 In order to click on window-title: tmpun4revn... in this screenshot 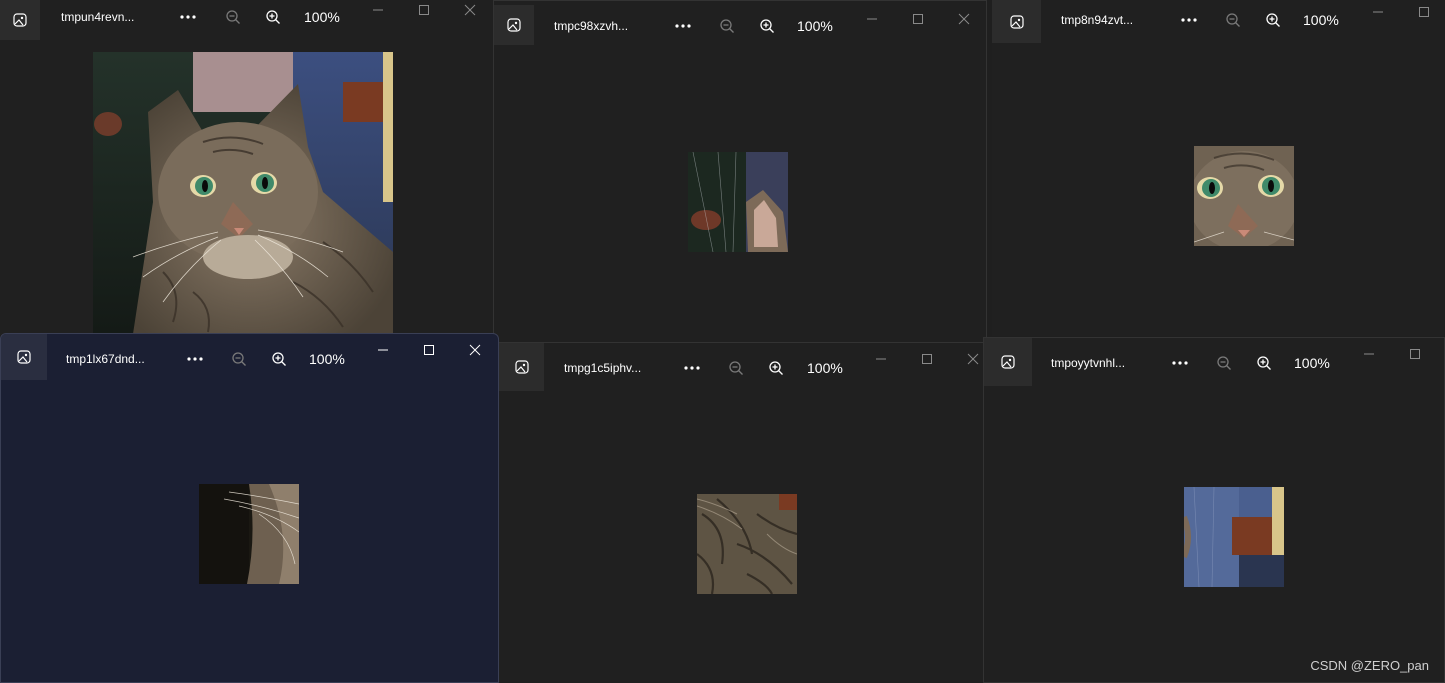, I will do `click(98, 17)`.